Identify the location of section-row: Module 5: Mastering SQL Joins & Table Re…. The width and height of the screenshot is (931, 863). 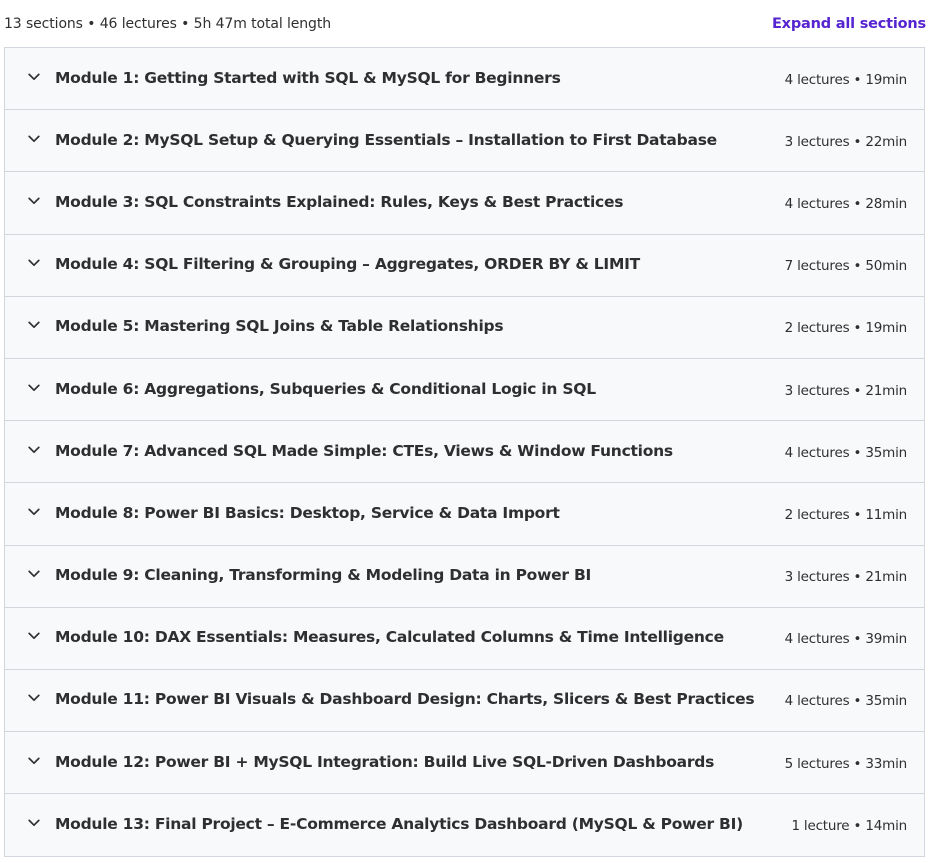
(464, 327).